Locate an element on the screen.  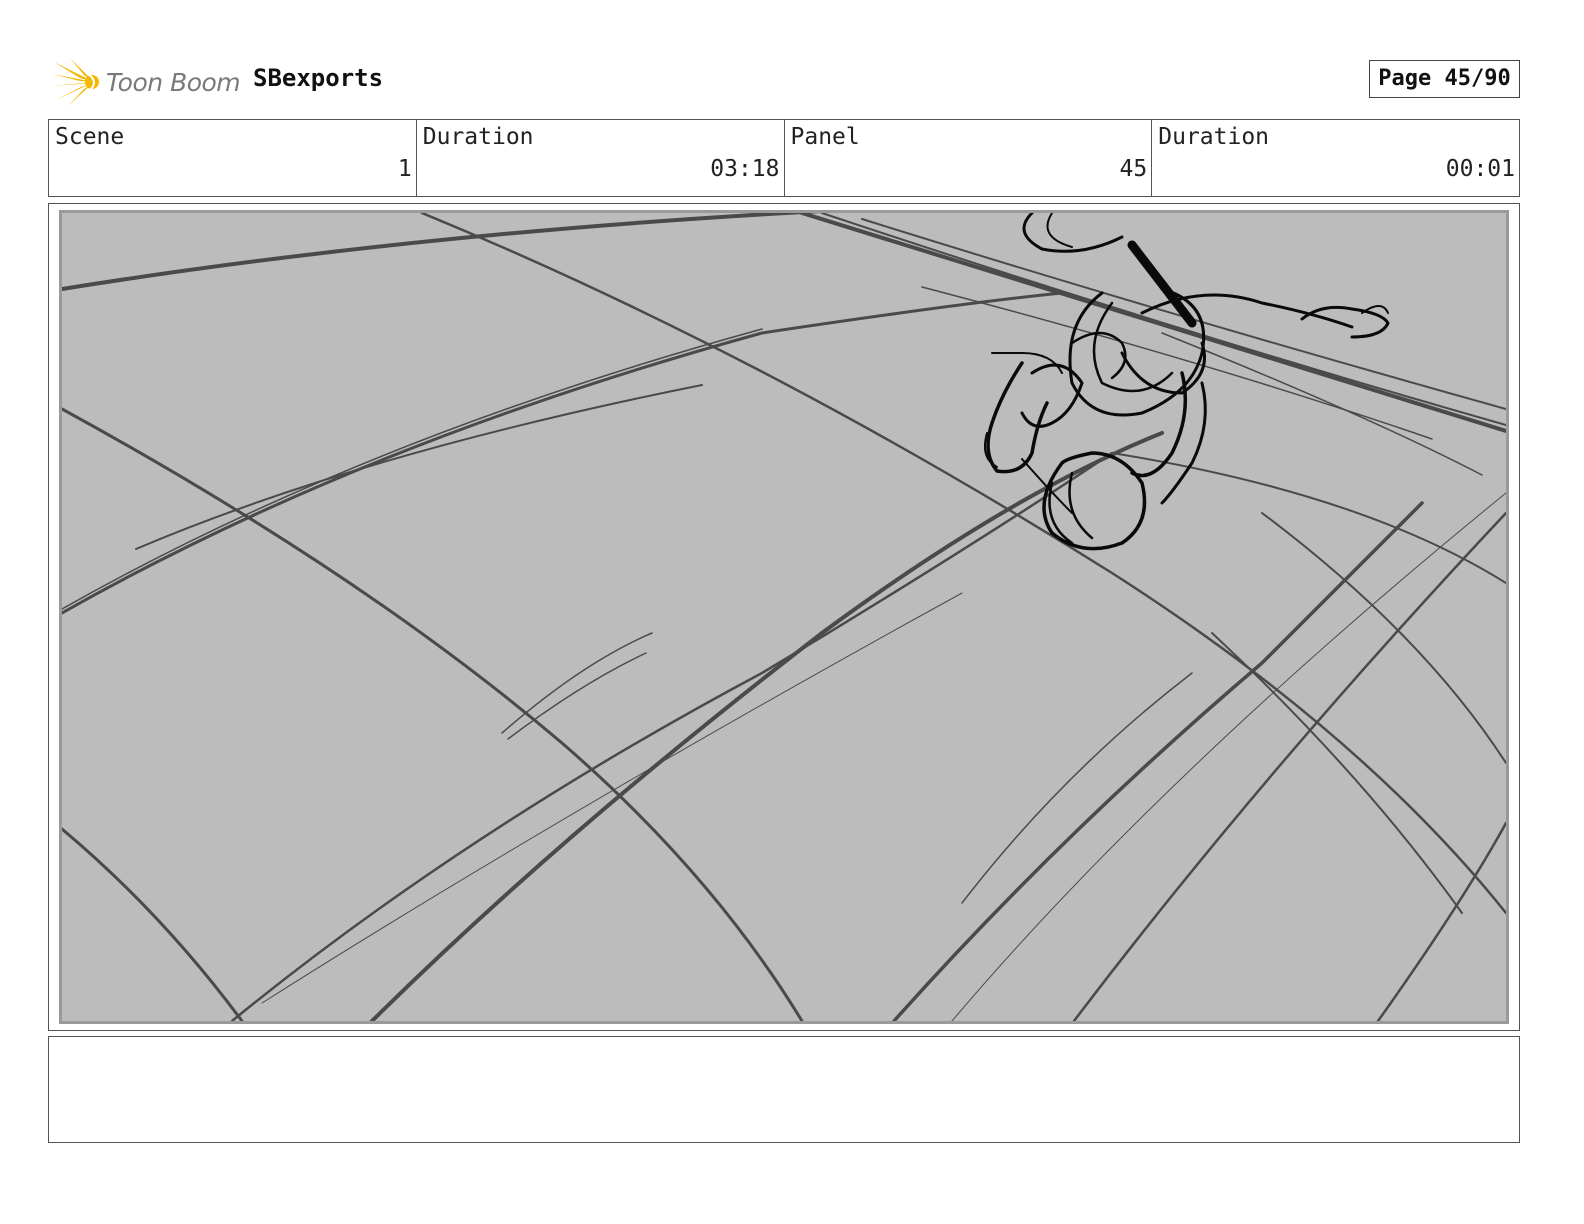
scene-label: Scene is located at coordinates (90, 137).